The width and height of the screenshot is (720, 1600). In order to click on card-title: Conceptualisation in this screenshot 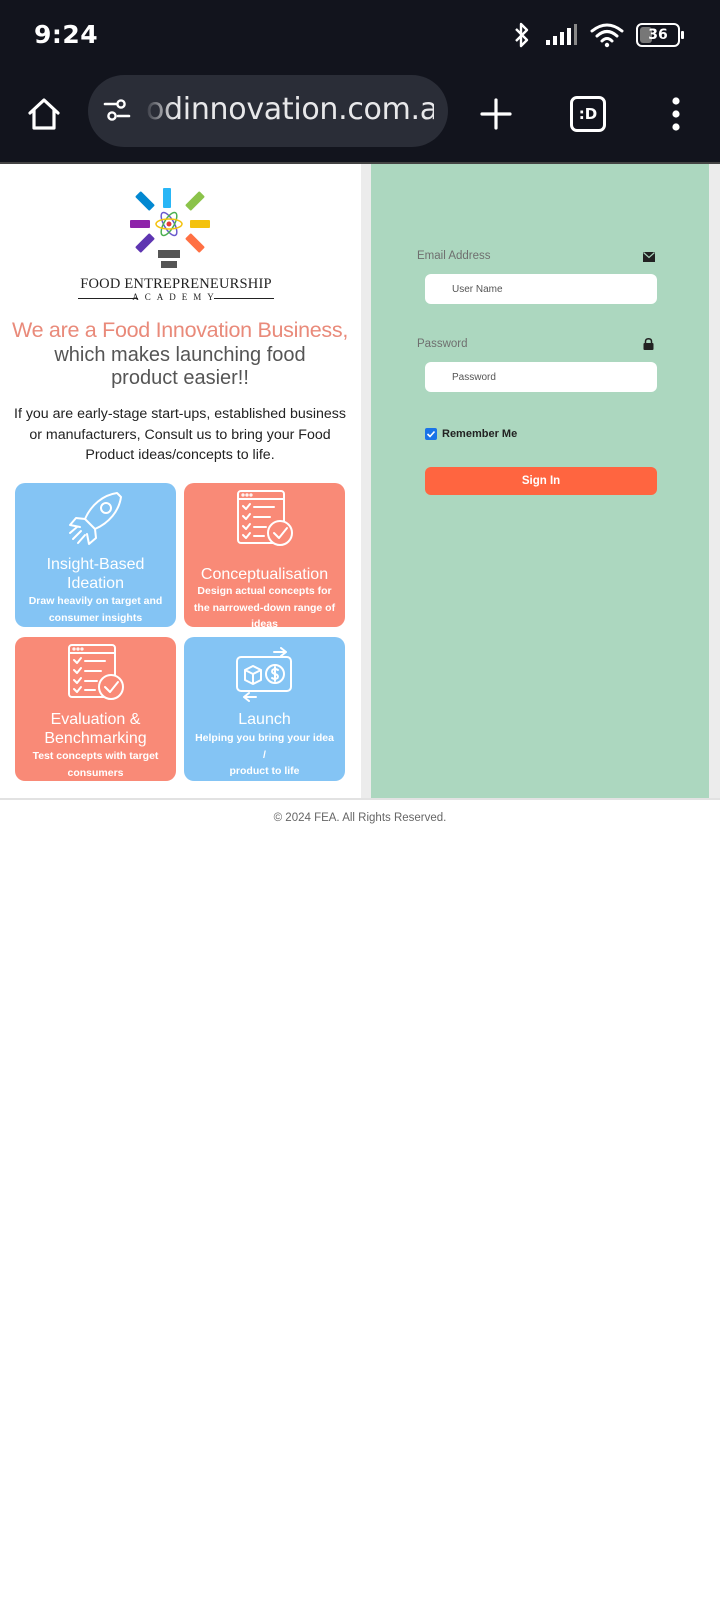, I will do `click(264, 574)`.